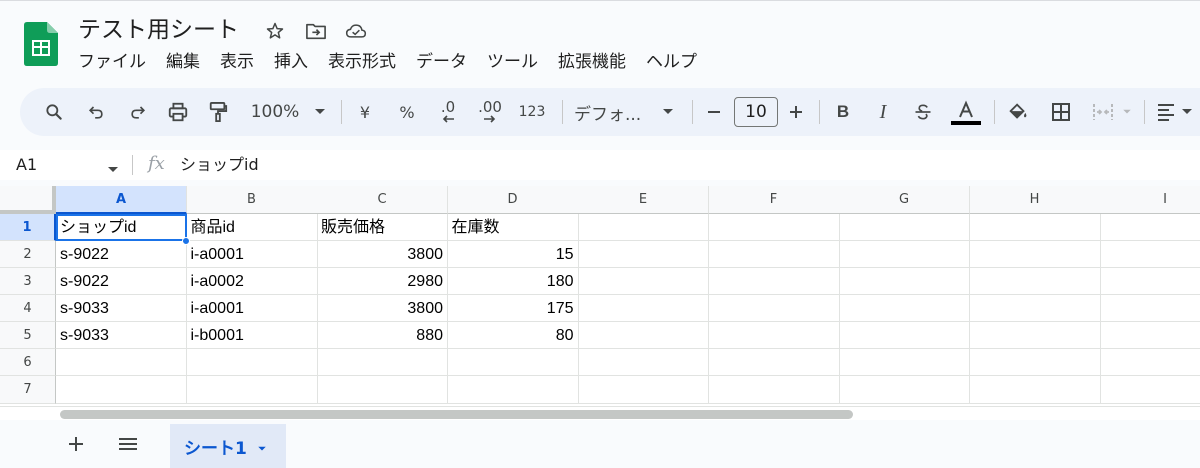 This screenshot has height=468, width=1200. What do you see at coordinates (643, 308) in the screenshot?
I see `cell-e4` at bounding box center [643, 308].